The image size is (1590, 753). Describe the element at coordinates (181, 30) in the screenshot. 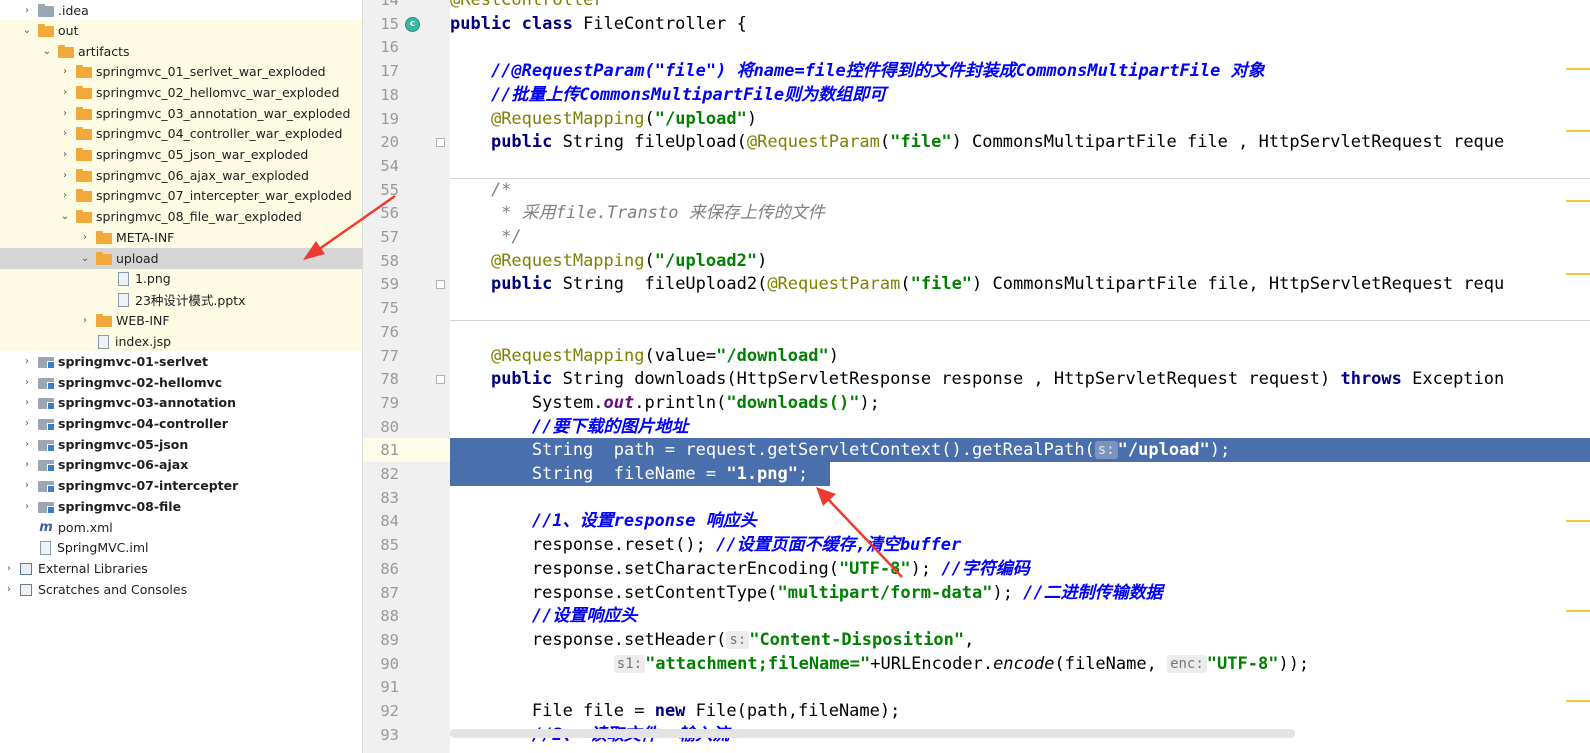

I see `tree-item: ⌄ out` at that location.